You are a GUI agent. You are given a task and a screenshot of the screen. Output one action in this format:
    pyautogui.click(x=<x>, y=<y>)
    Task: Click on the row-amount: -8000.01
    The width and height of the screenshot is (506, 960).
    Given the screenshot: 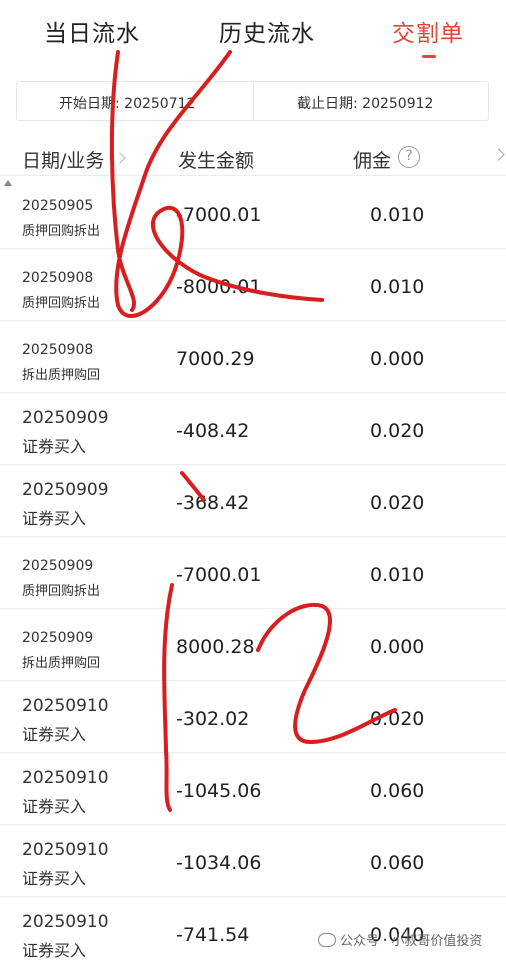 What is the action you would take?
    pyautogui.click(x=219, y=287)
    